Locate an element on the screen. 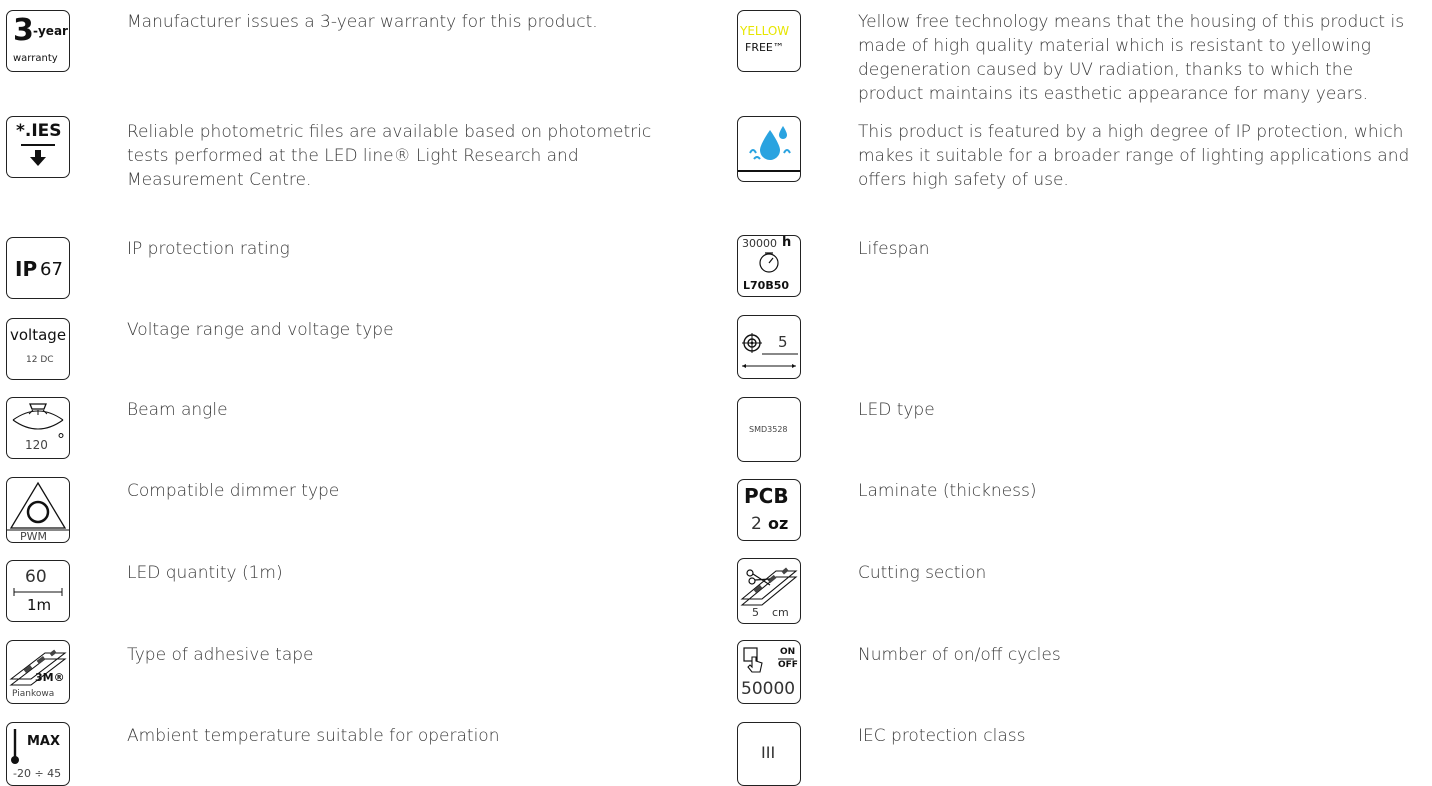 Image resolution: width=1432 pixels, height=786 pixels. dimmer-description: Compatible dimmer type is located at coordinates (233, 491).